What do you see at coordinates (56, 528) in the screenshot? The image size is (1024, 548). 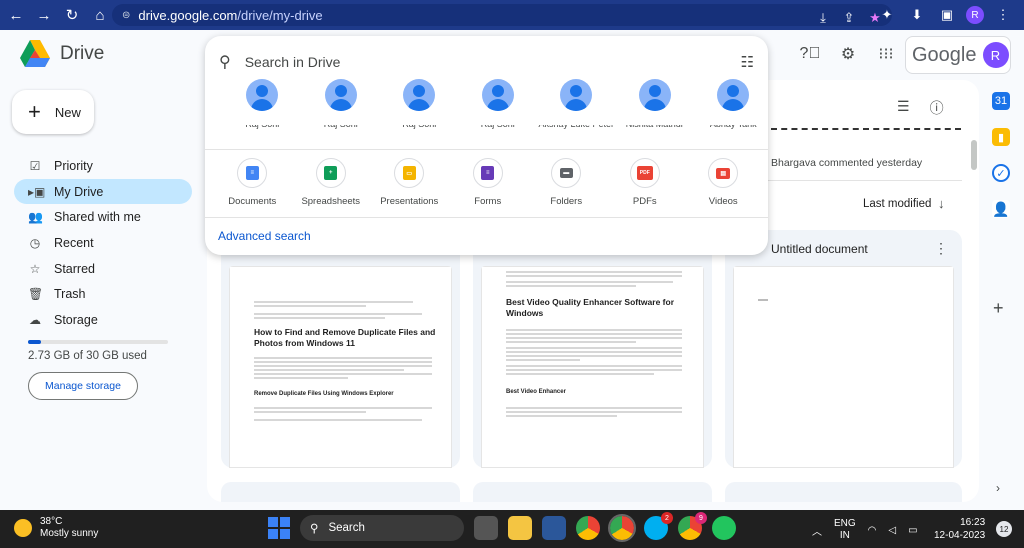 I see `weather-widget: 38°C Mostly sunny` at bounding box center [56, 528].